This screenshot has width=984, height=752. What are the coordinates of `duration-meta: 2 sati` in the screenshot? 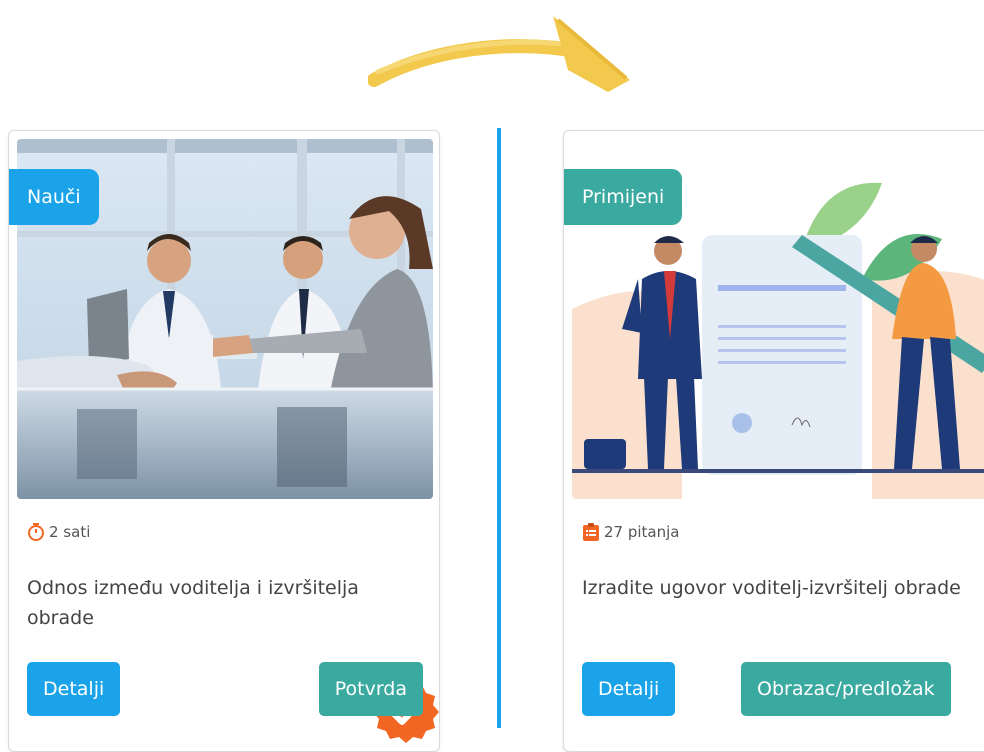 It's located at (58, 532).